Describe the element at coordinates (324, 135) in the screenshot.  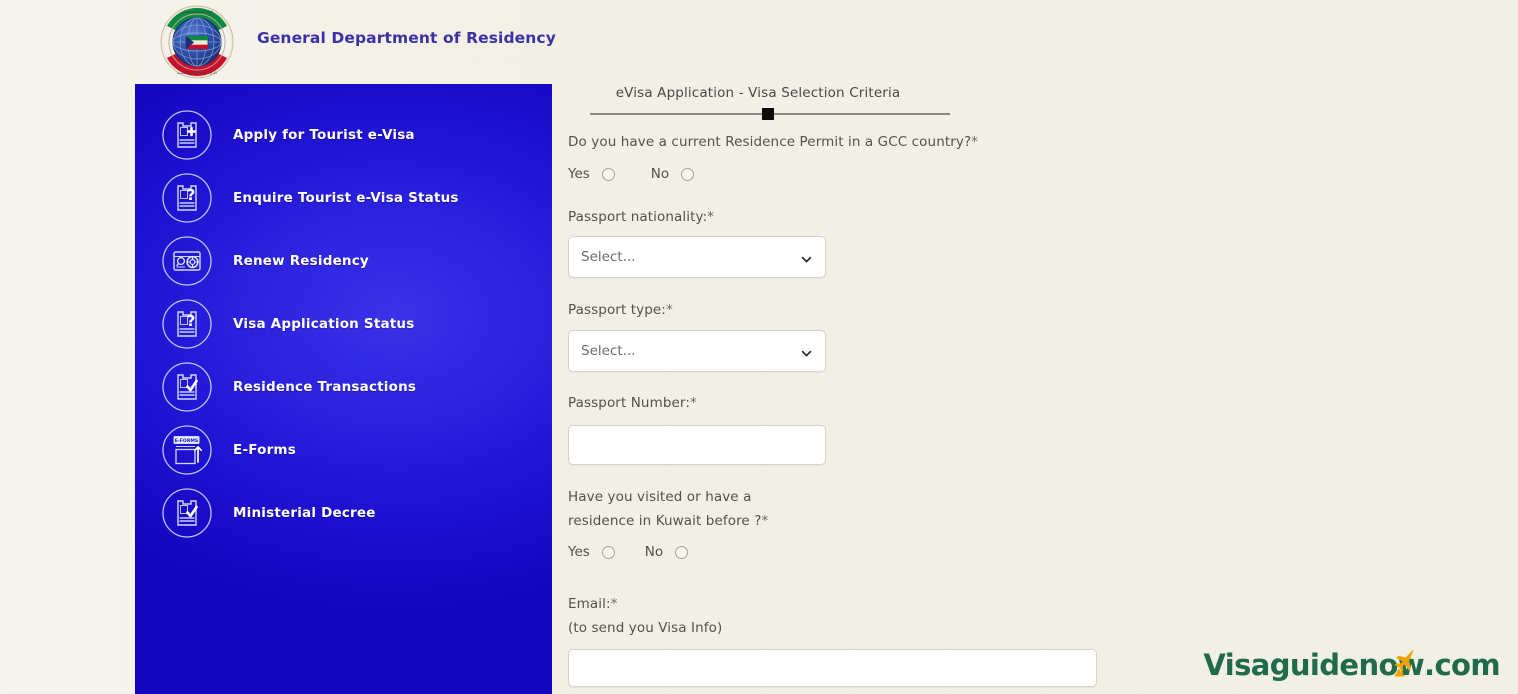
I see `sidebar-item-label: Apply for Tourist e-Visa` at that location.